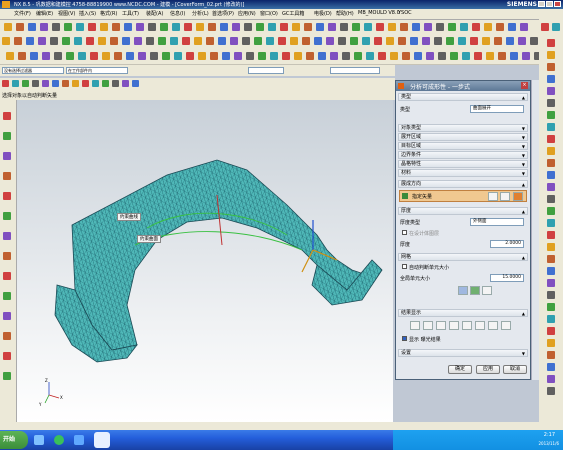 The width and height of the screenshot is (563, 450). Describe the element at coordinates (507, 278) in the screenshot. I see `element-size-input: 15.0000` at that location.